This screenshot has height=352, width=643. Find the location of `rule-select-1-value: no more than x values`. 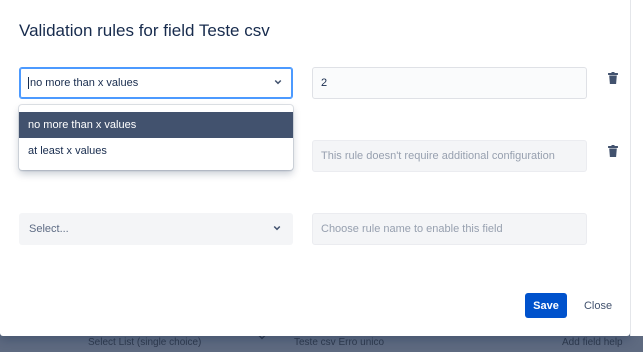

rule-select-1-value: no more than x values is located at coordinates (84, 83).